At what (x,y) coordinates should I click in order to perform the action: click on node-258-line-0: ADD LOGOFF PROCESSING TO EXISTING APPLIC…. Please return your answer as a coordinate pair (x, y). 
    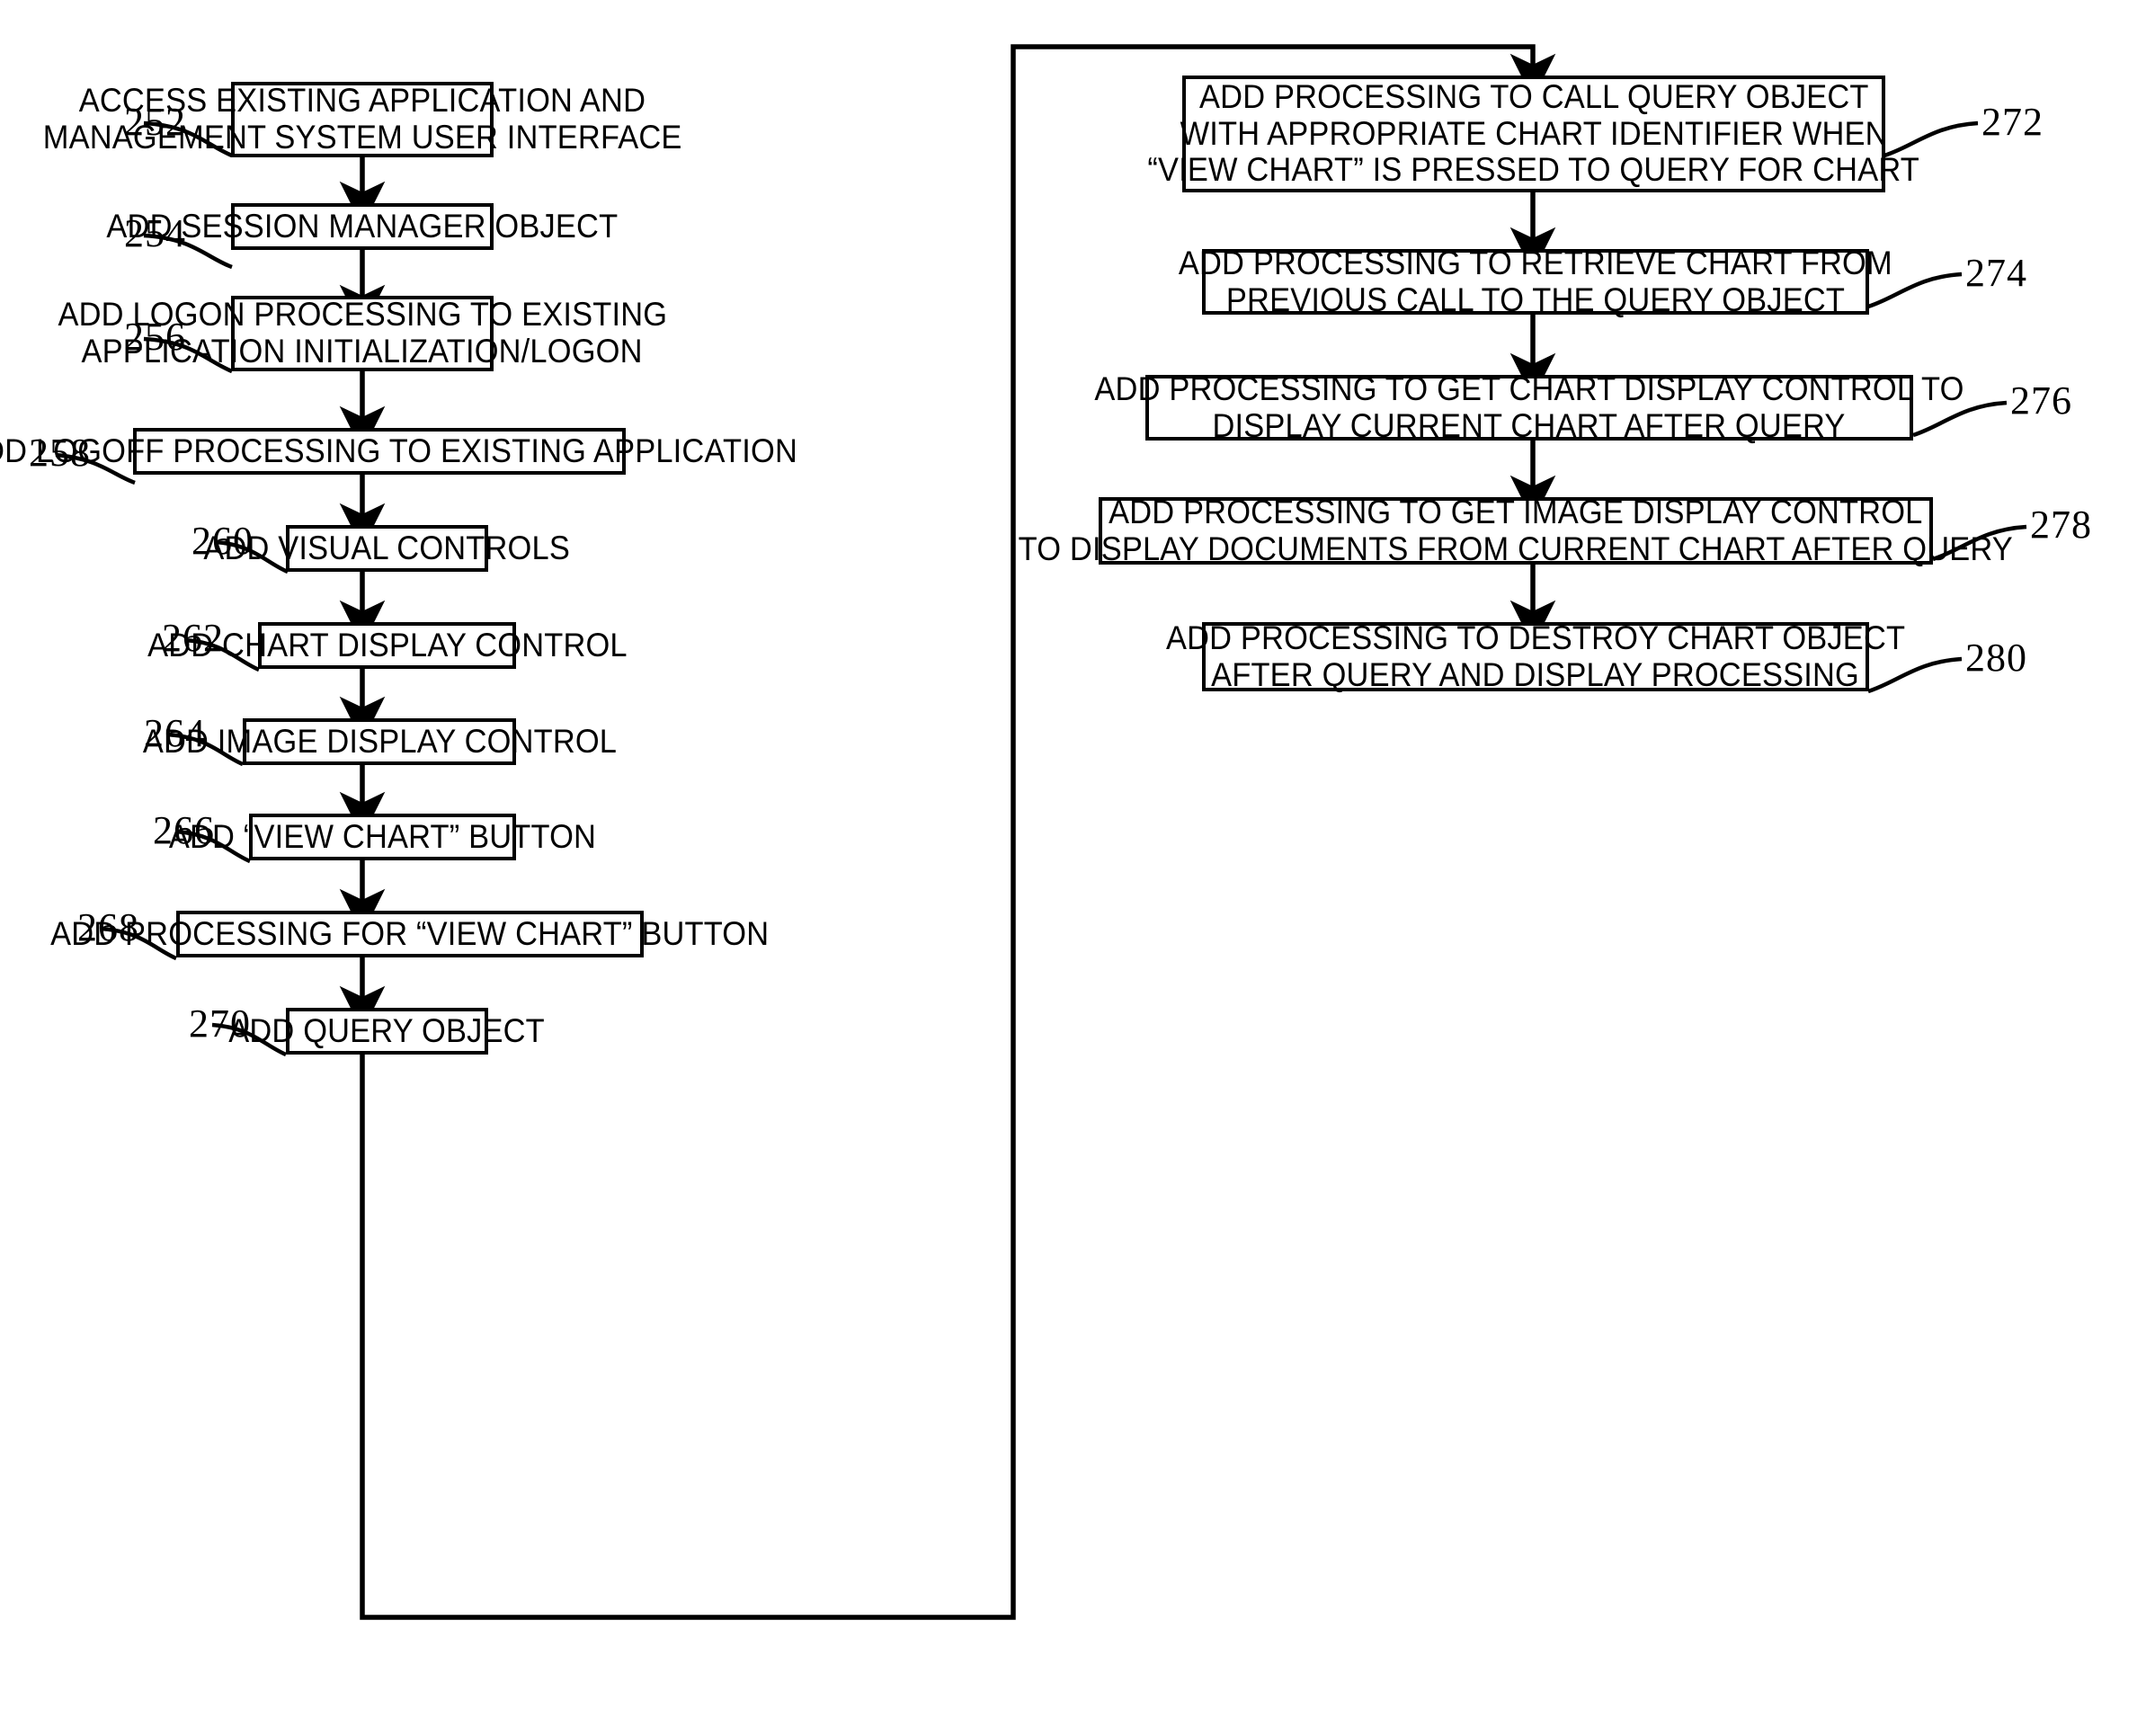
    Looking at the image, I should click on (399, 450).